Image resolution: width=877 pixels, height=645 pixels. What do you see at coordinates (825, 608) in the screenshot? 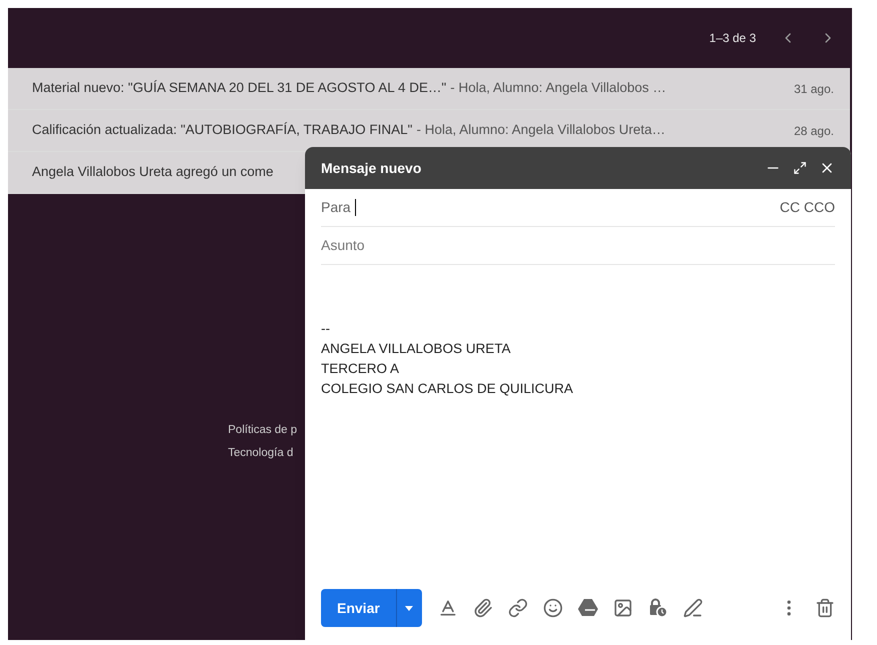
I see `trash-icon` at bounding box center [825, 608].